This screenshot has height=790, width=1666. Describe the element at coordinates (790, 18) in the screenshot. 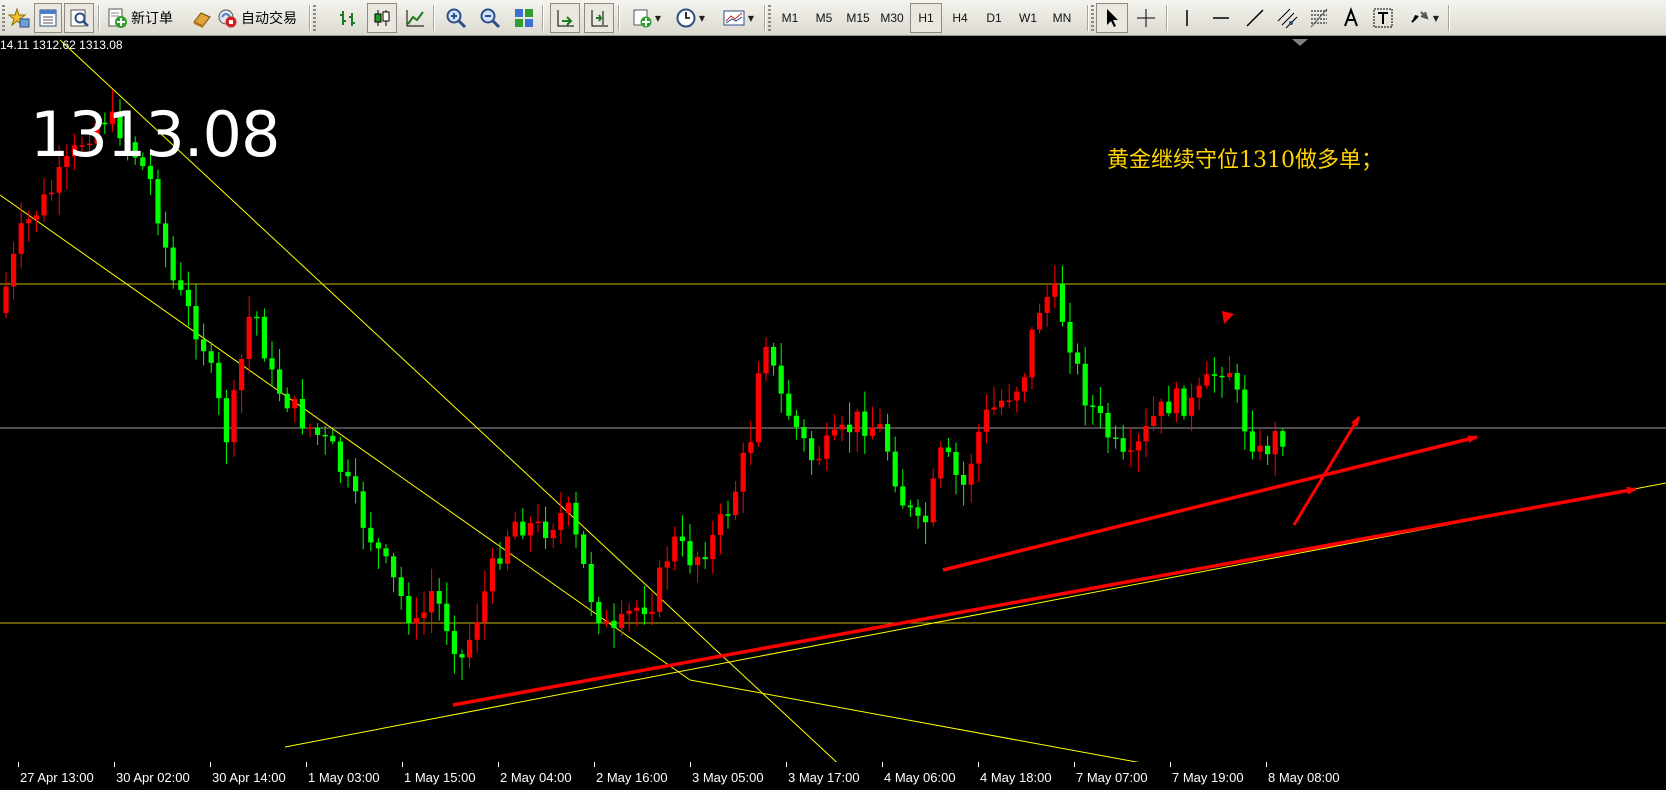

I see `timeframe-m1: M1` at that location.